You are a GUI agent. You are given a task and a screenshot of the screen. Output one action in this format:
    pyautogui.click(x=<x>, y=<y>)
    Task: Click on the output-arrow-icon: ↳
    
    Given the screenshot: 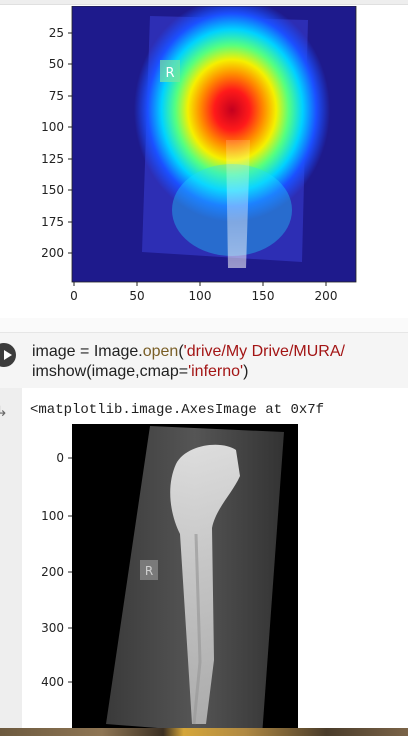 What is the action you would take?
    pyautogui.click(x=4, y=412)
    